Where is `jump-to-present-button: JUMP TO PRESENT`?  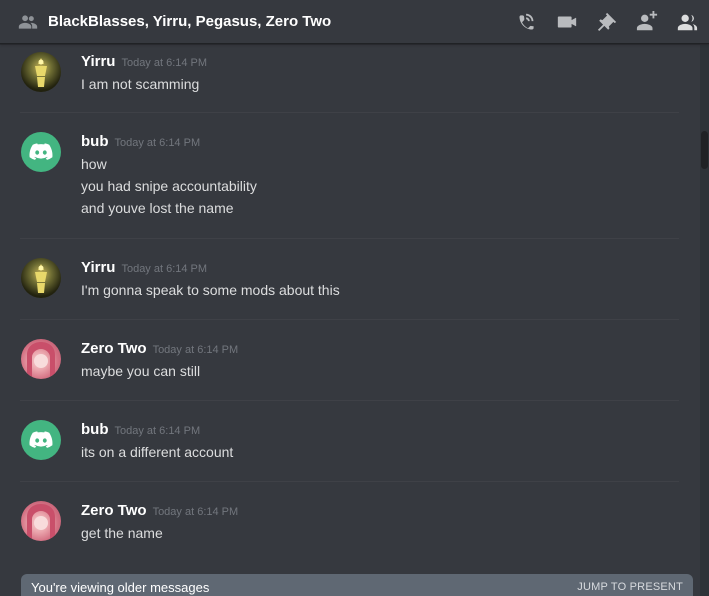 jump-to-present-button: JUMP TO PRESENT is located at coordinates (630, 587).